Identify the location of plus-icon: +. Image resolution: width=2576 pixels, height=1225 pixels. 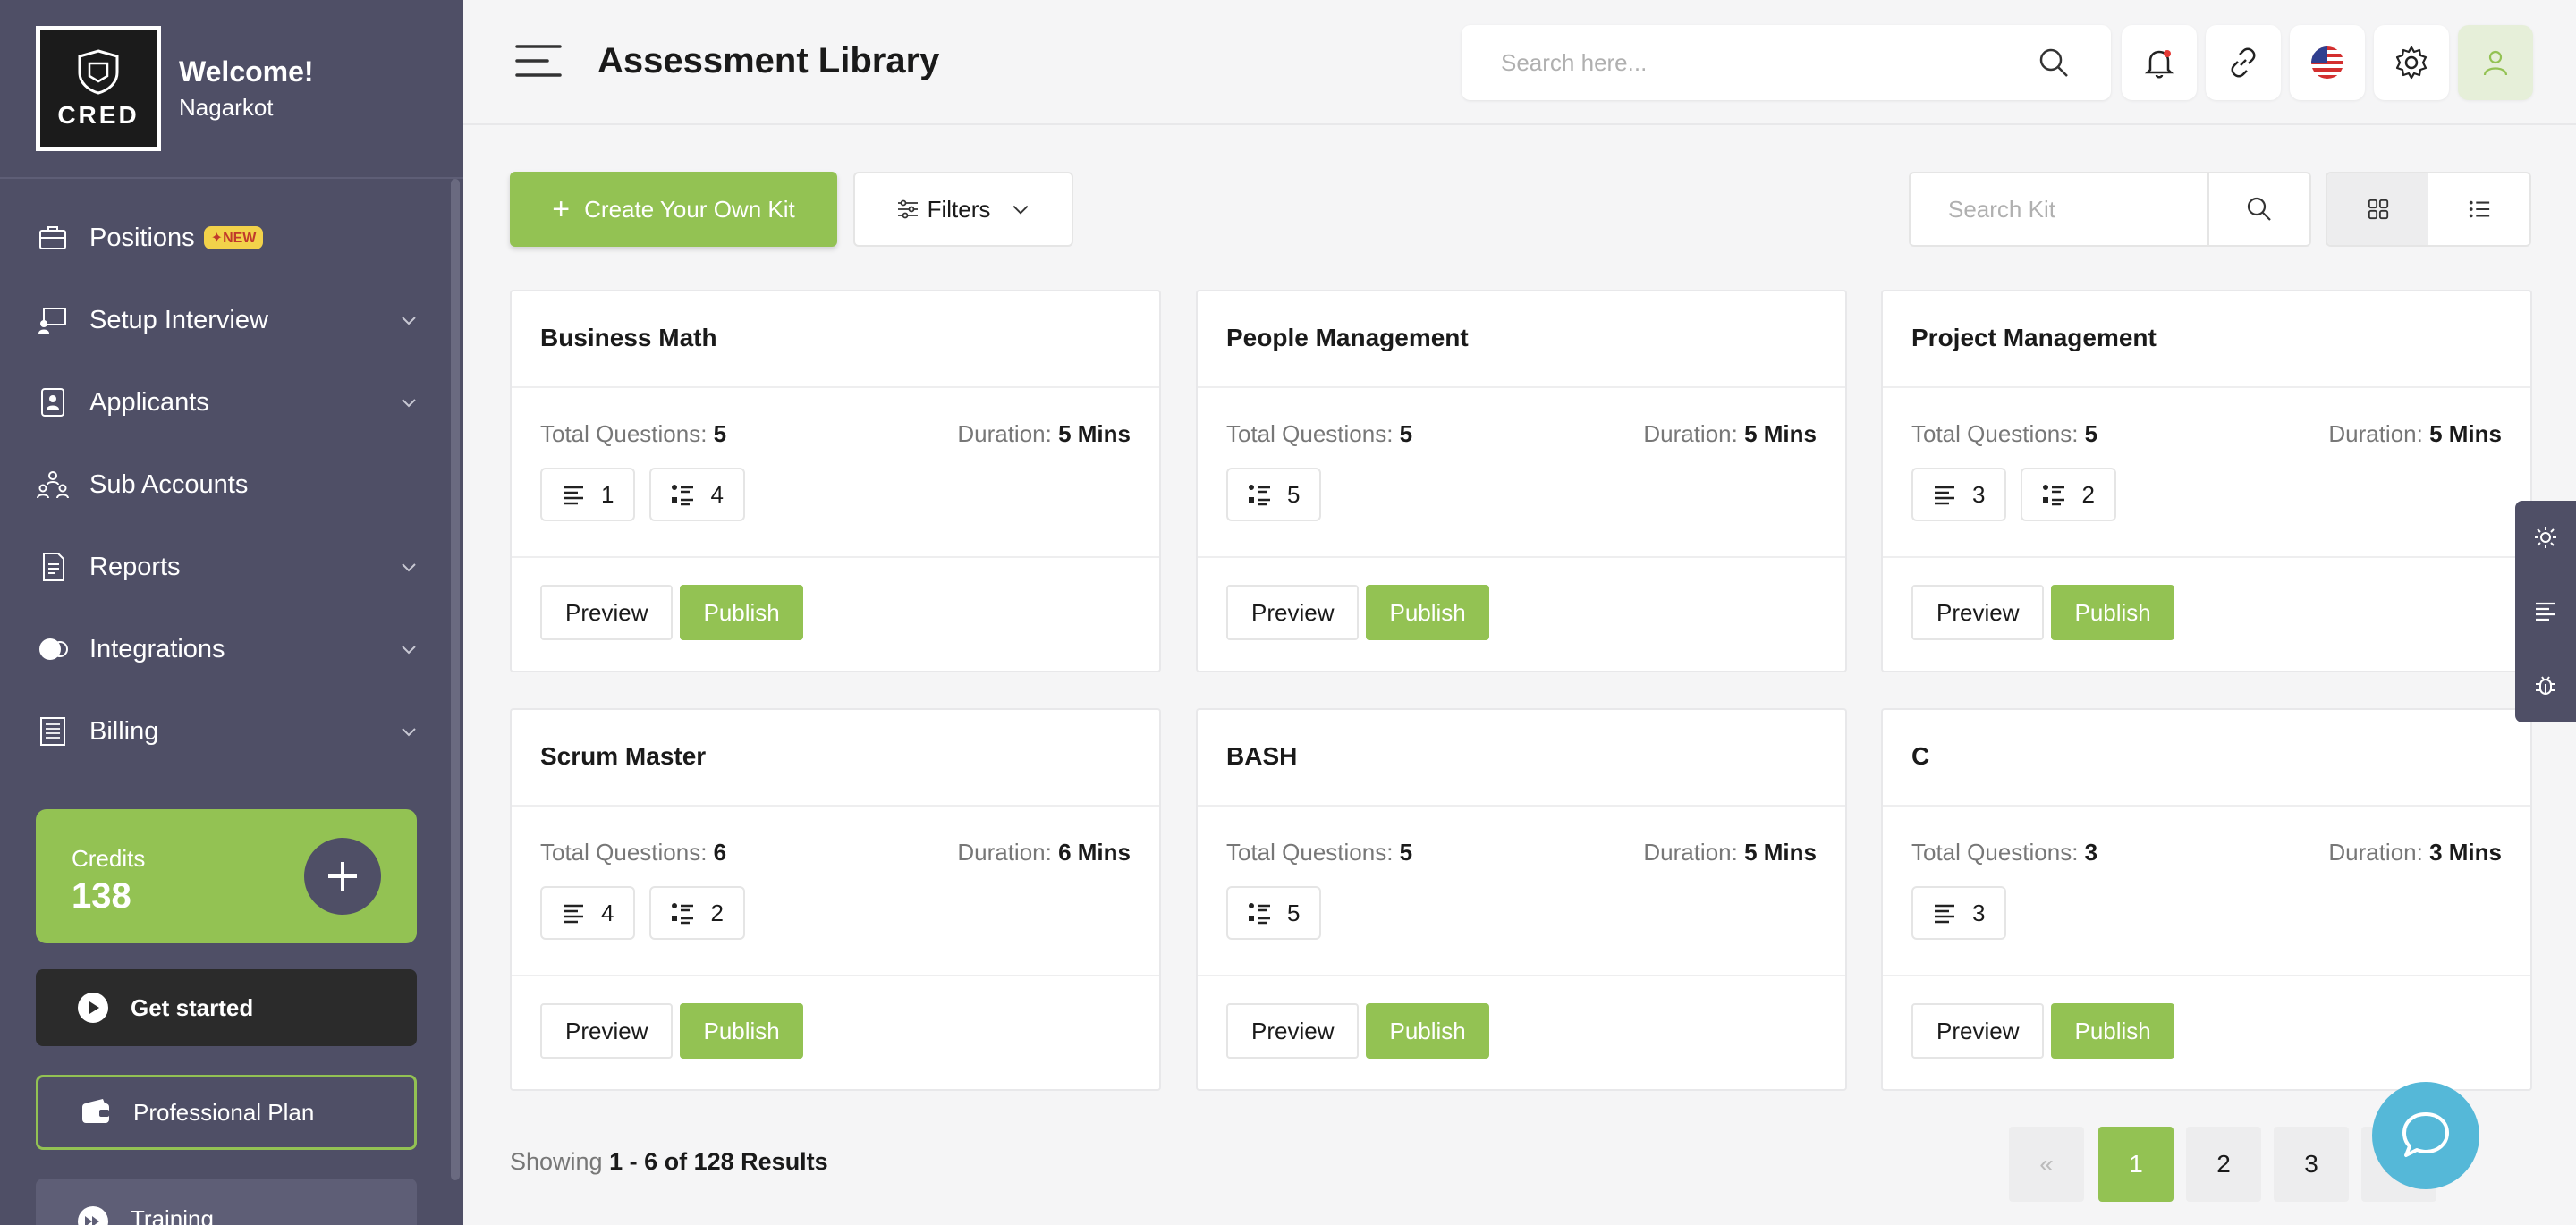
(561, 208).